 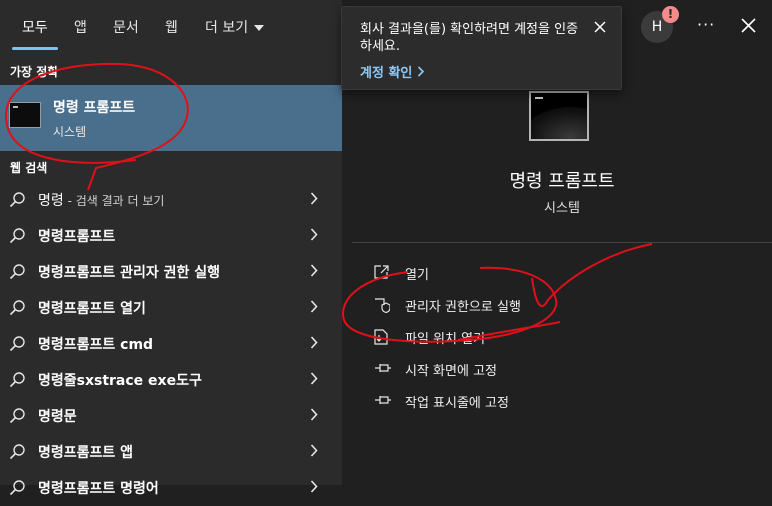 I want to click on web-result-item: 명령프롬프트 관리자 권한 실행, so click(x=171, y=272).